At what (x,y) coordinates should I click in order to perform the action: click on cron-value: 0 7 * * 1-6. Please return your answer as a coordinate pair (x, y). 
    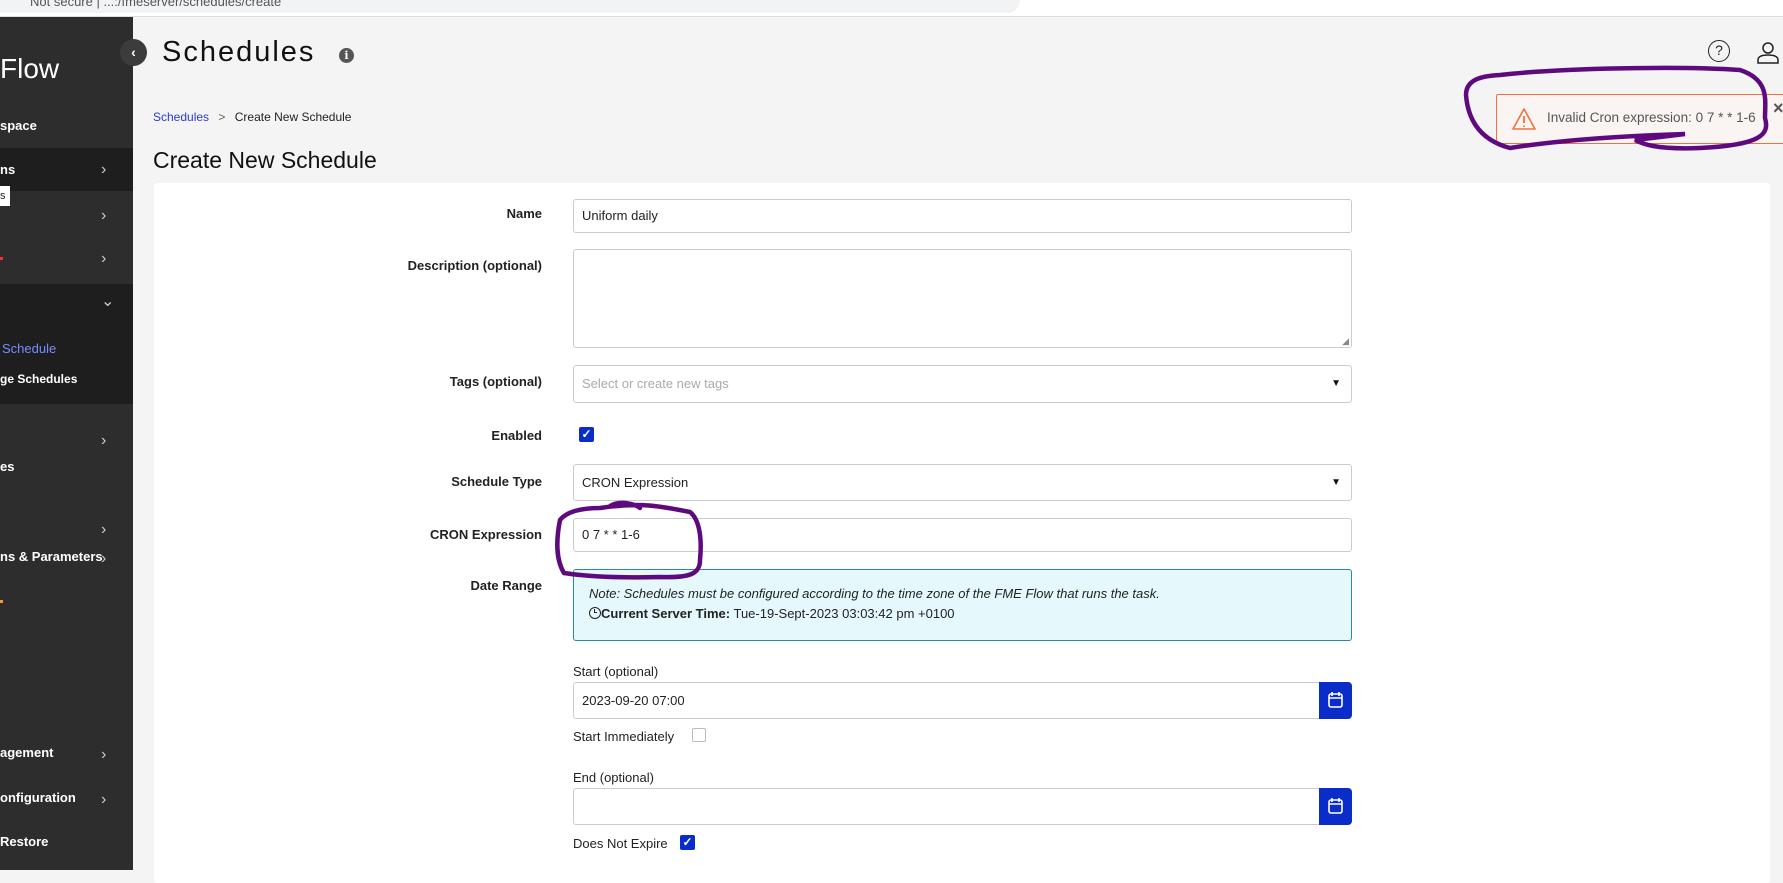
    Looking at the image, I should click on (611, 534).